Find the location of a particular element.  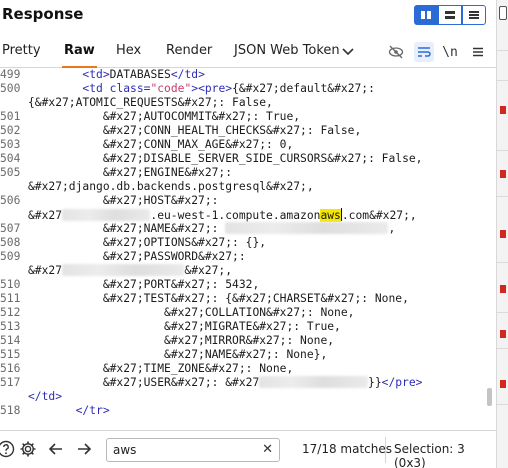

word-wrap-icon is located at coordinates (424, 52).